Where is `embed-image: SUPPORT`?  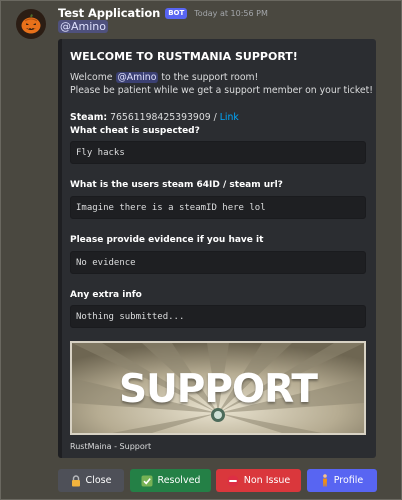
embed-image: SUPPORT is located at coordinates (218, 388).